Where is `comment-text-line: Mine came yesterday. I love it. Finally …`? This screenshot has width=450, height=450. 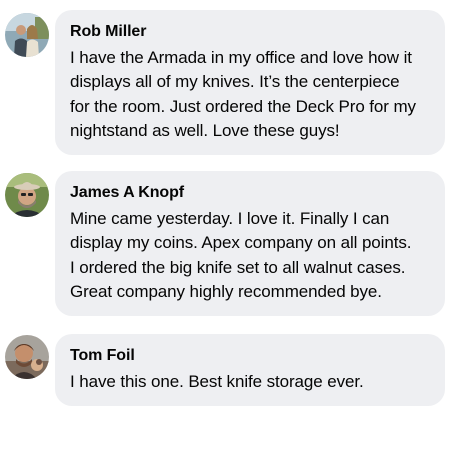 comment-text-line: Mine came yesterday. I love it. Finally … is located at coordinates (230, 218).